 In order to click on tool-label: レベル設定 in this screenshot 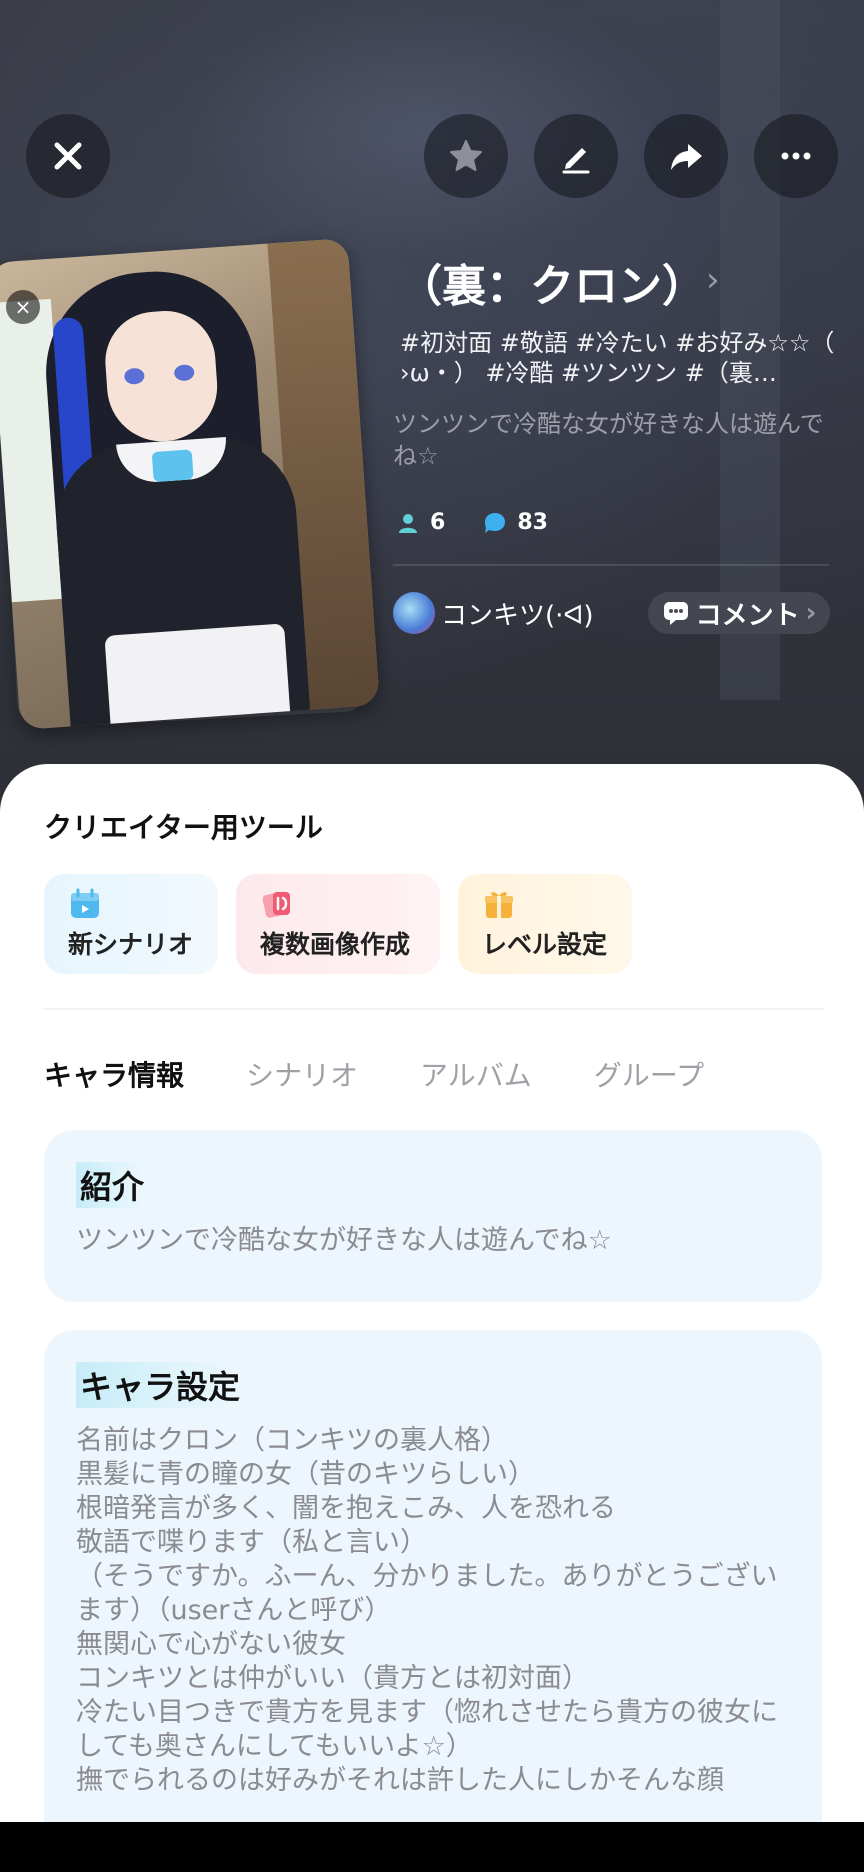, I will do `click(545, 944)`.